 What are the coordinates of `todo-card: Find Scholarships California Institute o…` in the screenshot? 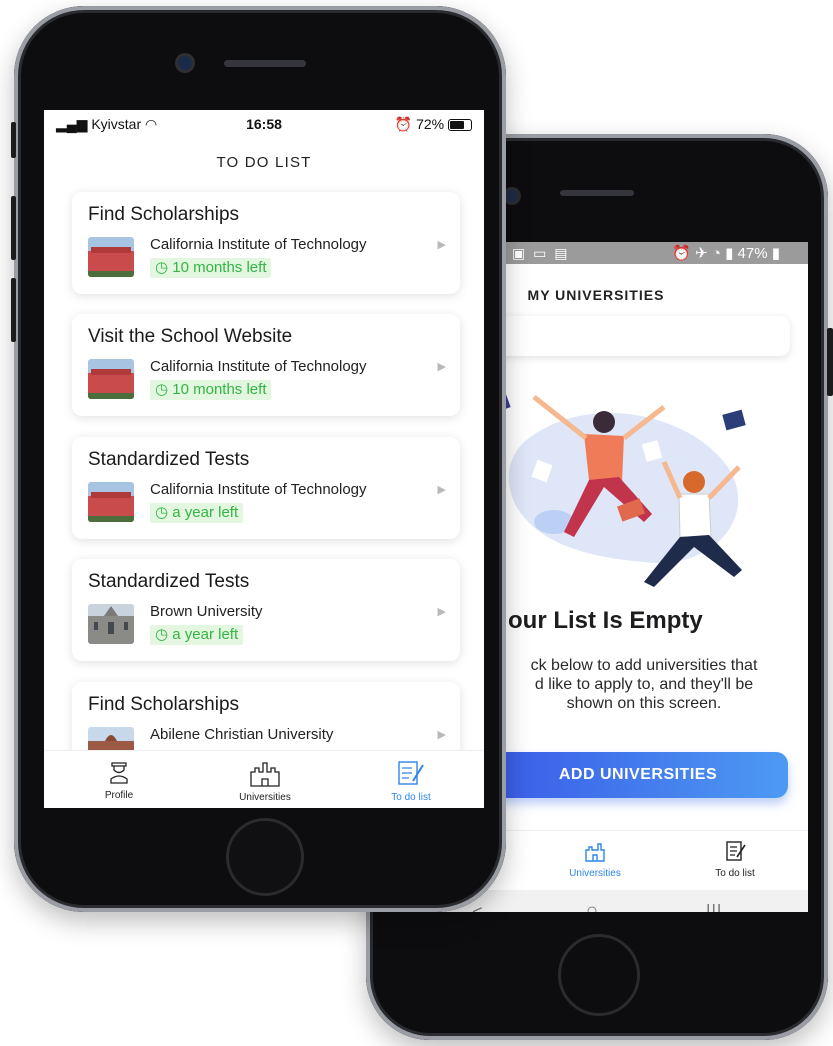 It's located at (266, 243).